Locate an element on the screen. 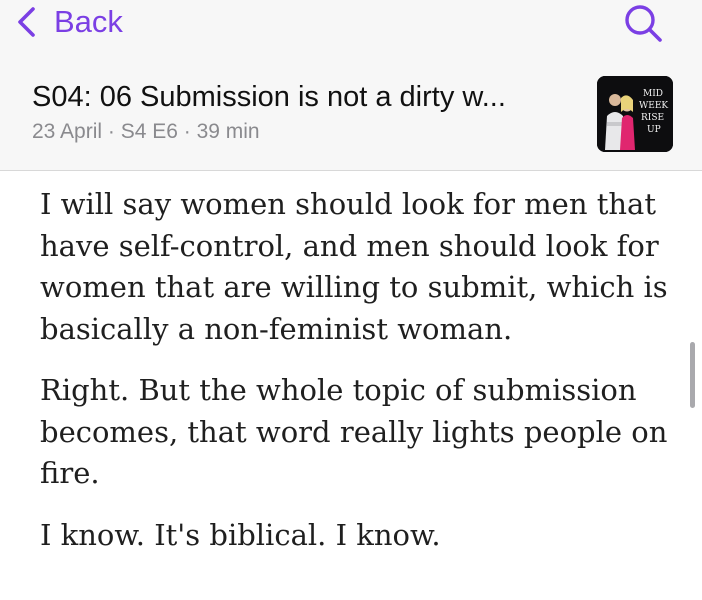 The height and width of the screenshot is (600, 702). scrollbar-thumb is located at coordinates (692, 375).